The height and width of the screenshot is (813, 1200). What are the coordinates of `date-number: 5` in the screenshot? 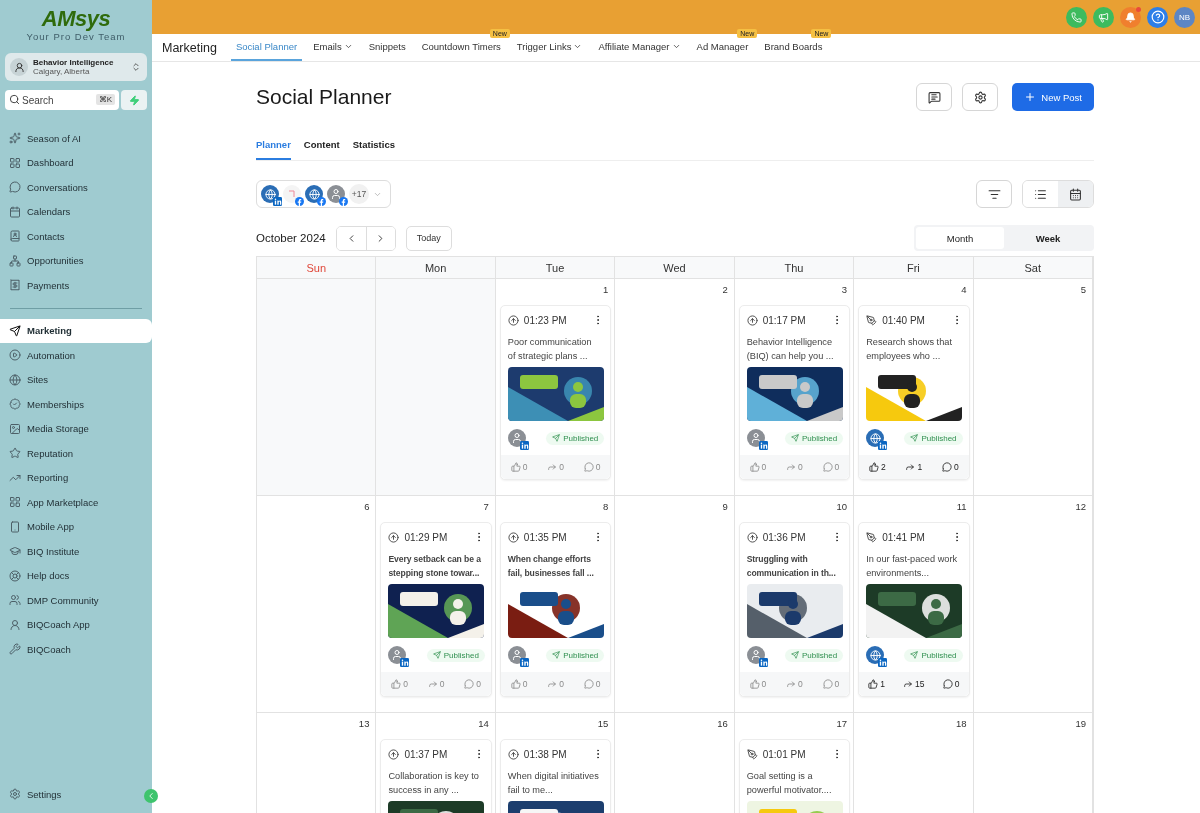 It's located at (1083, 290).